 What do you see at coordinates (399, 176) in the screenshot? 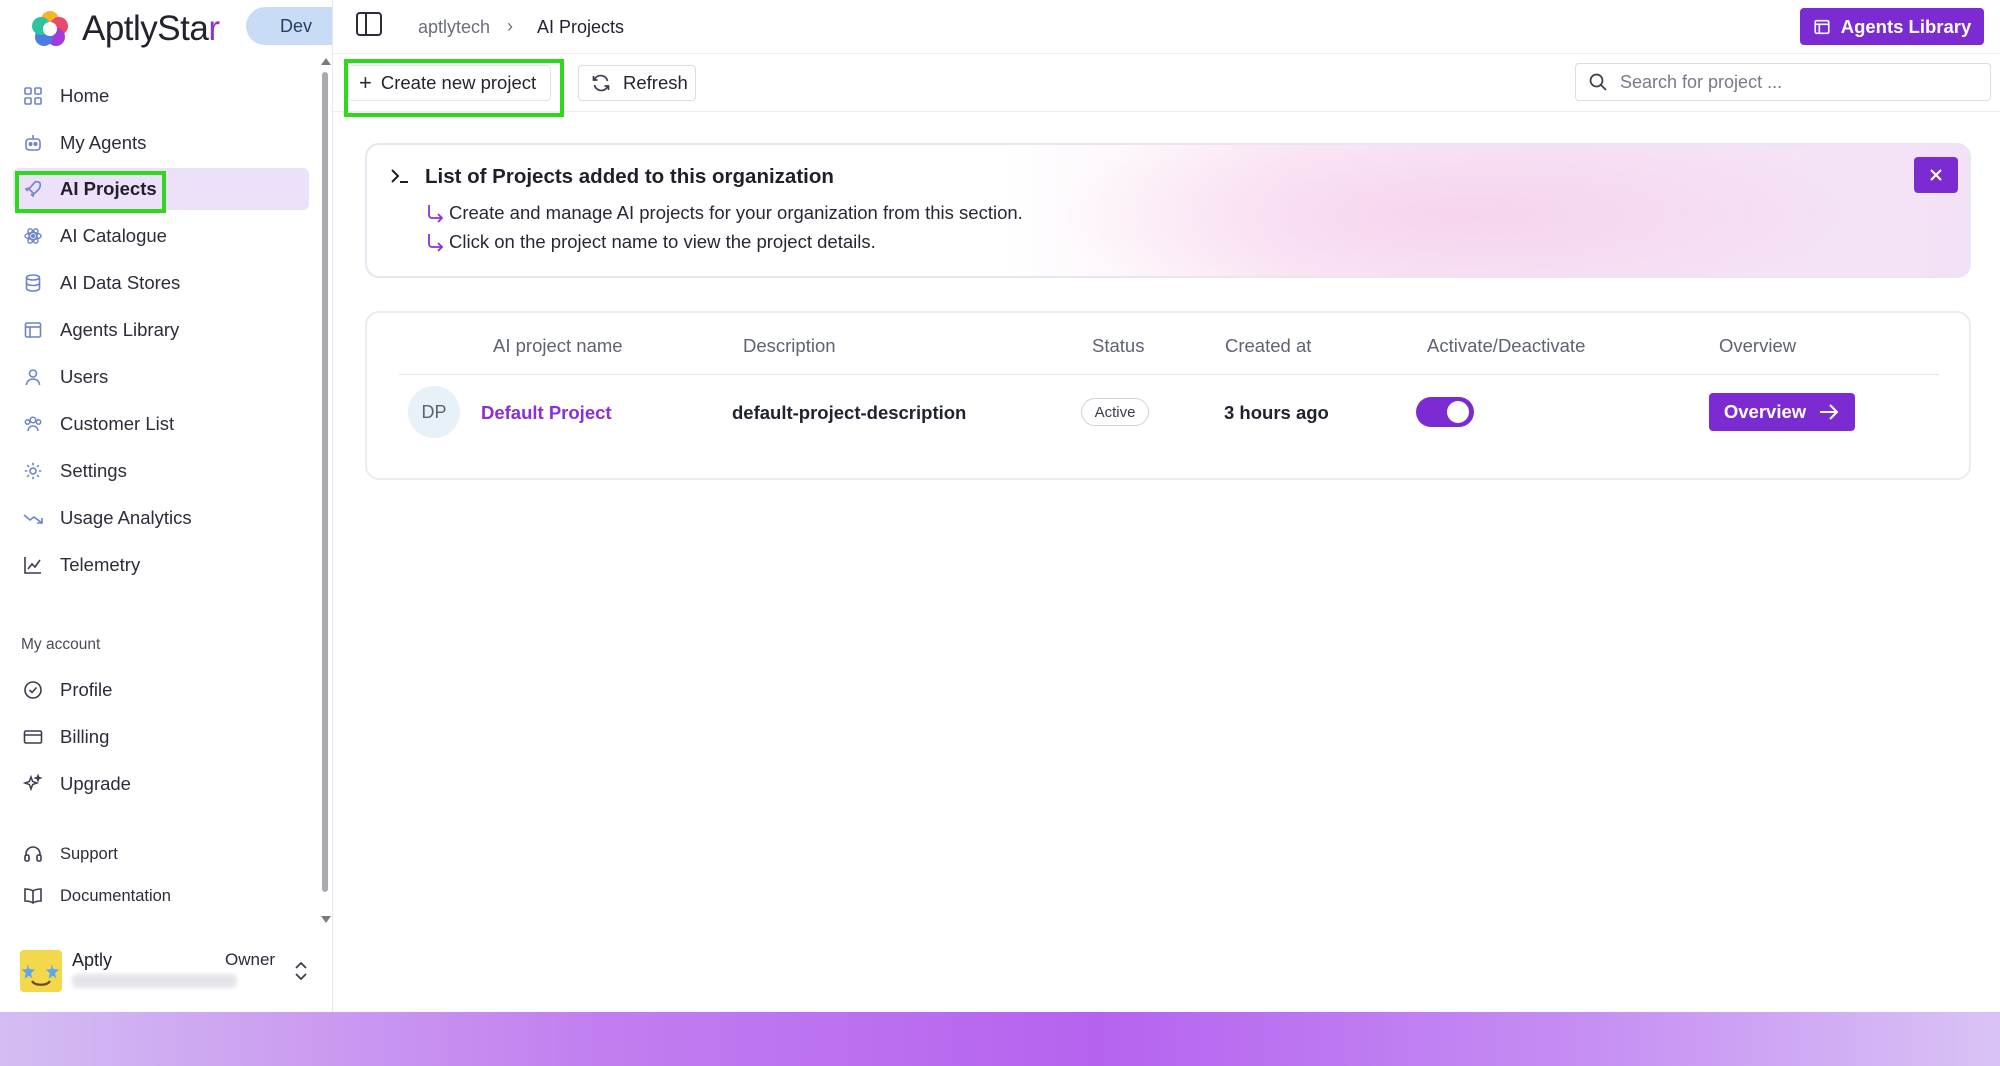
I see `terminal-prompt-icon` at bounding box center [399, 176].